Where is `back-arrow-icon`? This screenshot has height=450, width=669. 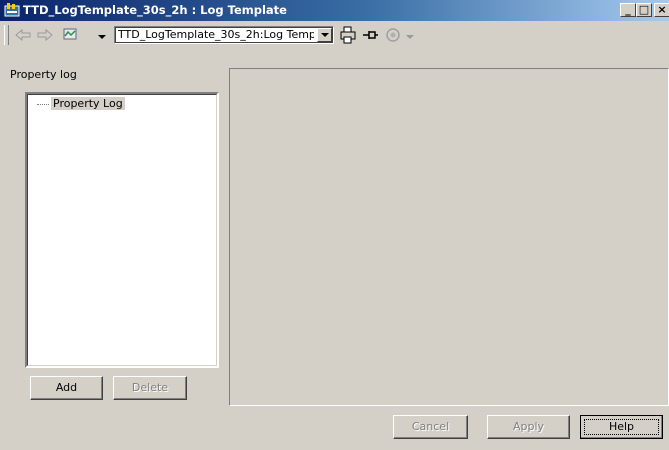
back-arrow-icon is located at coordinates (23, 35).